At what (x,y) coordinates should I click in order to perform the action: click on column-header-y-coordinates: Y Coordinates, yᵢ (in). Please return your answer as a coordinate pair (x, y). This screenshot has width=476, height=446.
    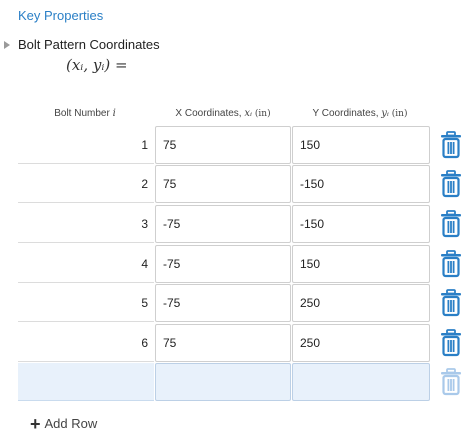
    Looking at the image, I should click on (360, 113).